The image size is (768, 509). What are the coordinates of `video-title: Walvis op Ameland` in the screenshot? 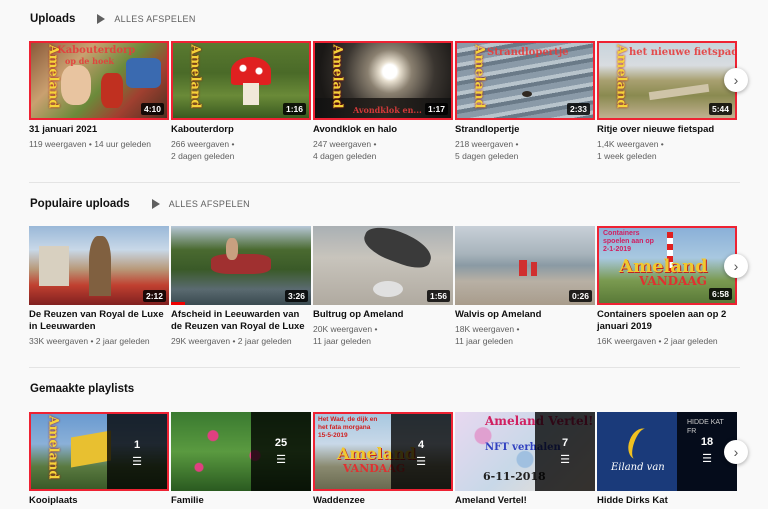 It's located at (525, 315).